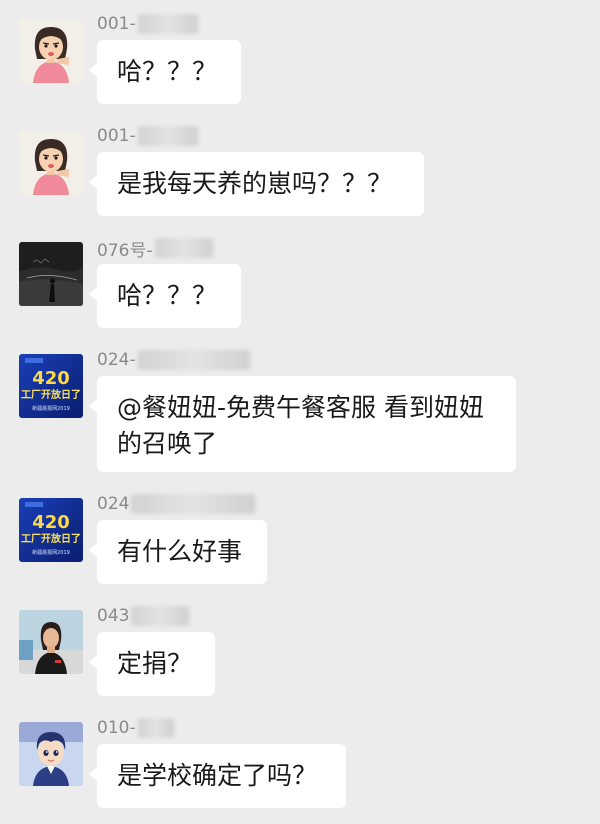  I want to click on sender-name-row: 024-, so click(173, 360).